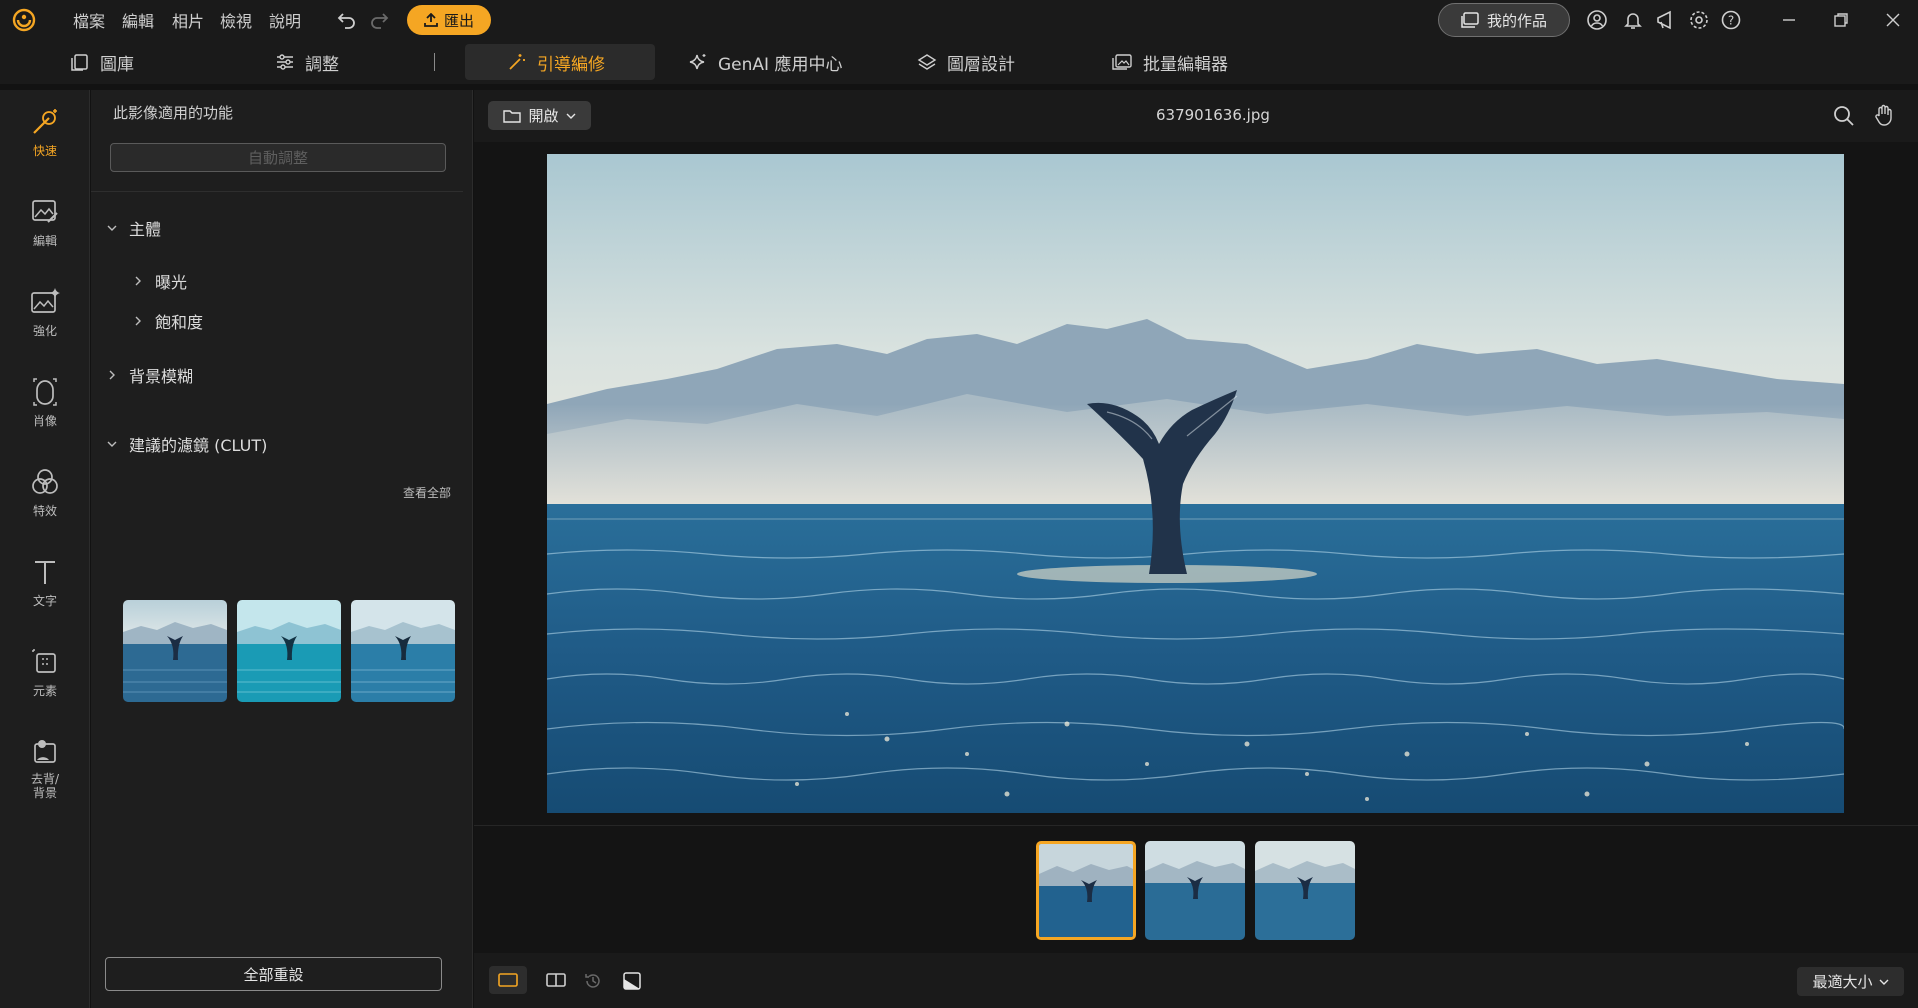 Image resolution: width=1918 pixels, height=1008 pixels. Describe the element at coordinates (45, 549) in the screenshot. I see `tool-rail: 快速 編輯 強化 肖像 特效 文字 元素 去背/ 背景` at that location.